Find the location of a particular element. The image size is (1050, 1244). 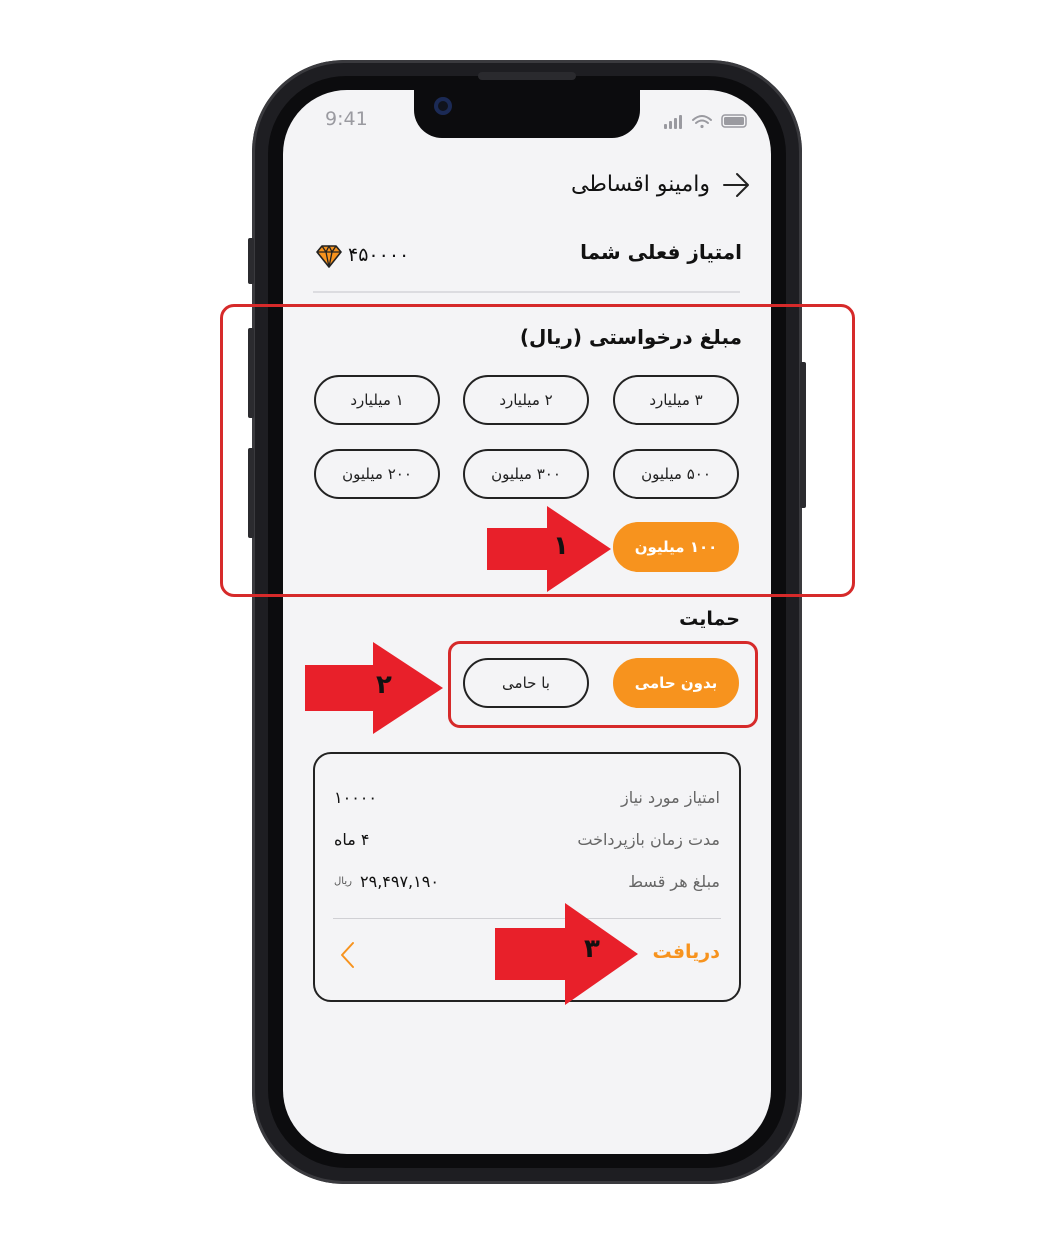

annotation-step-2: ۲ is located at coordinates (384, 685).